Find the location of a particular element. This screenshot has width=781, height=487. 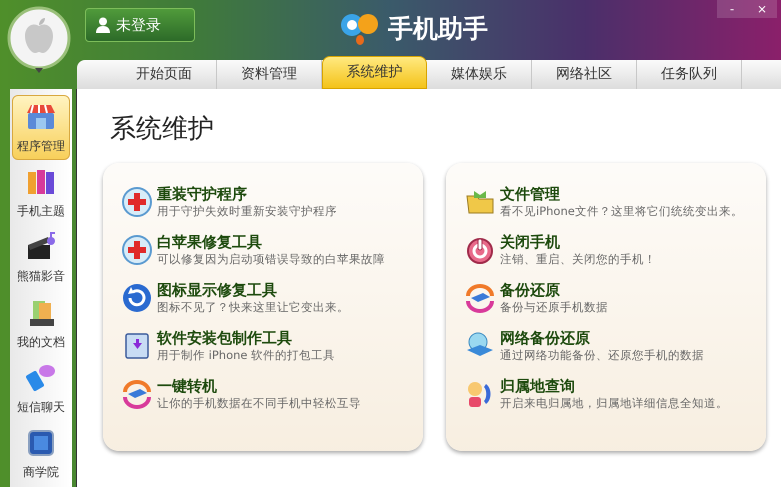

tool-link: 关闭手机 is located at coordinates (578, 242).